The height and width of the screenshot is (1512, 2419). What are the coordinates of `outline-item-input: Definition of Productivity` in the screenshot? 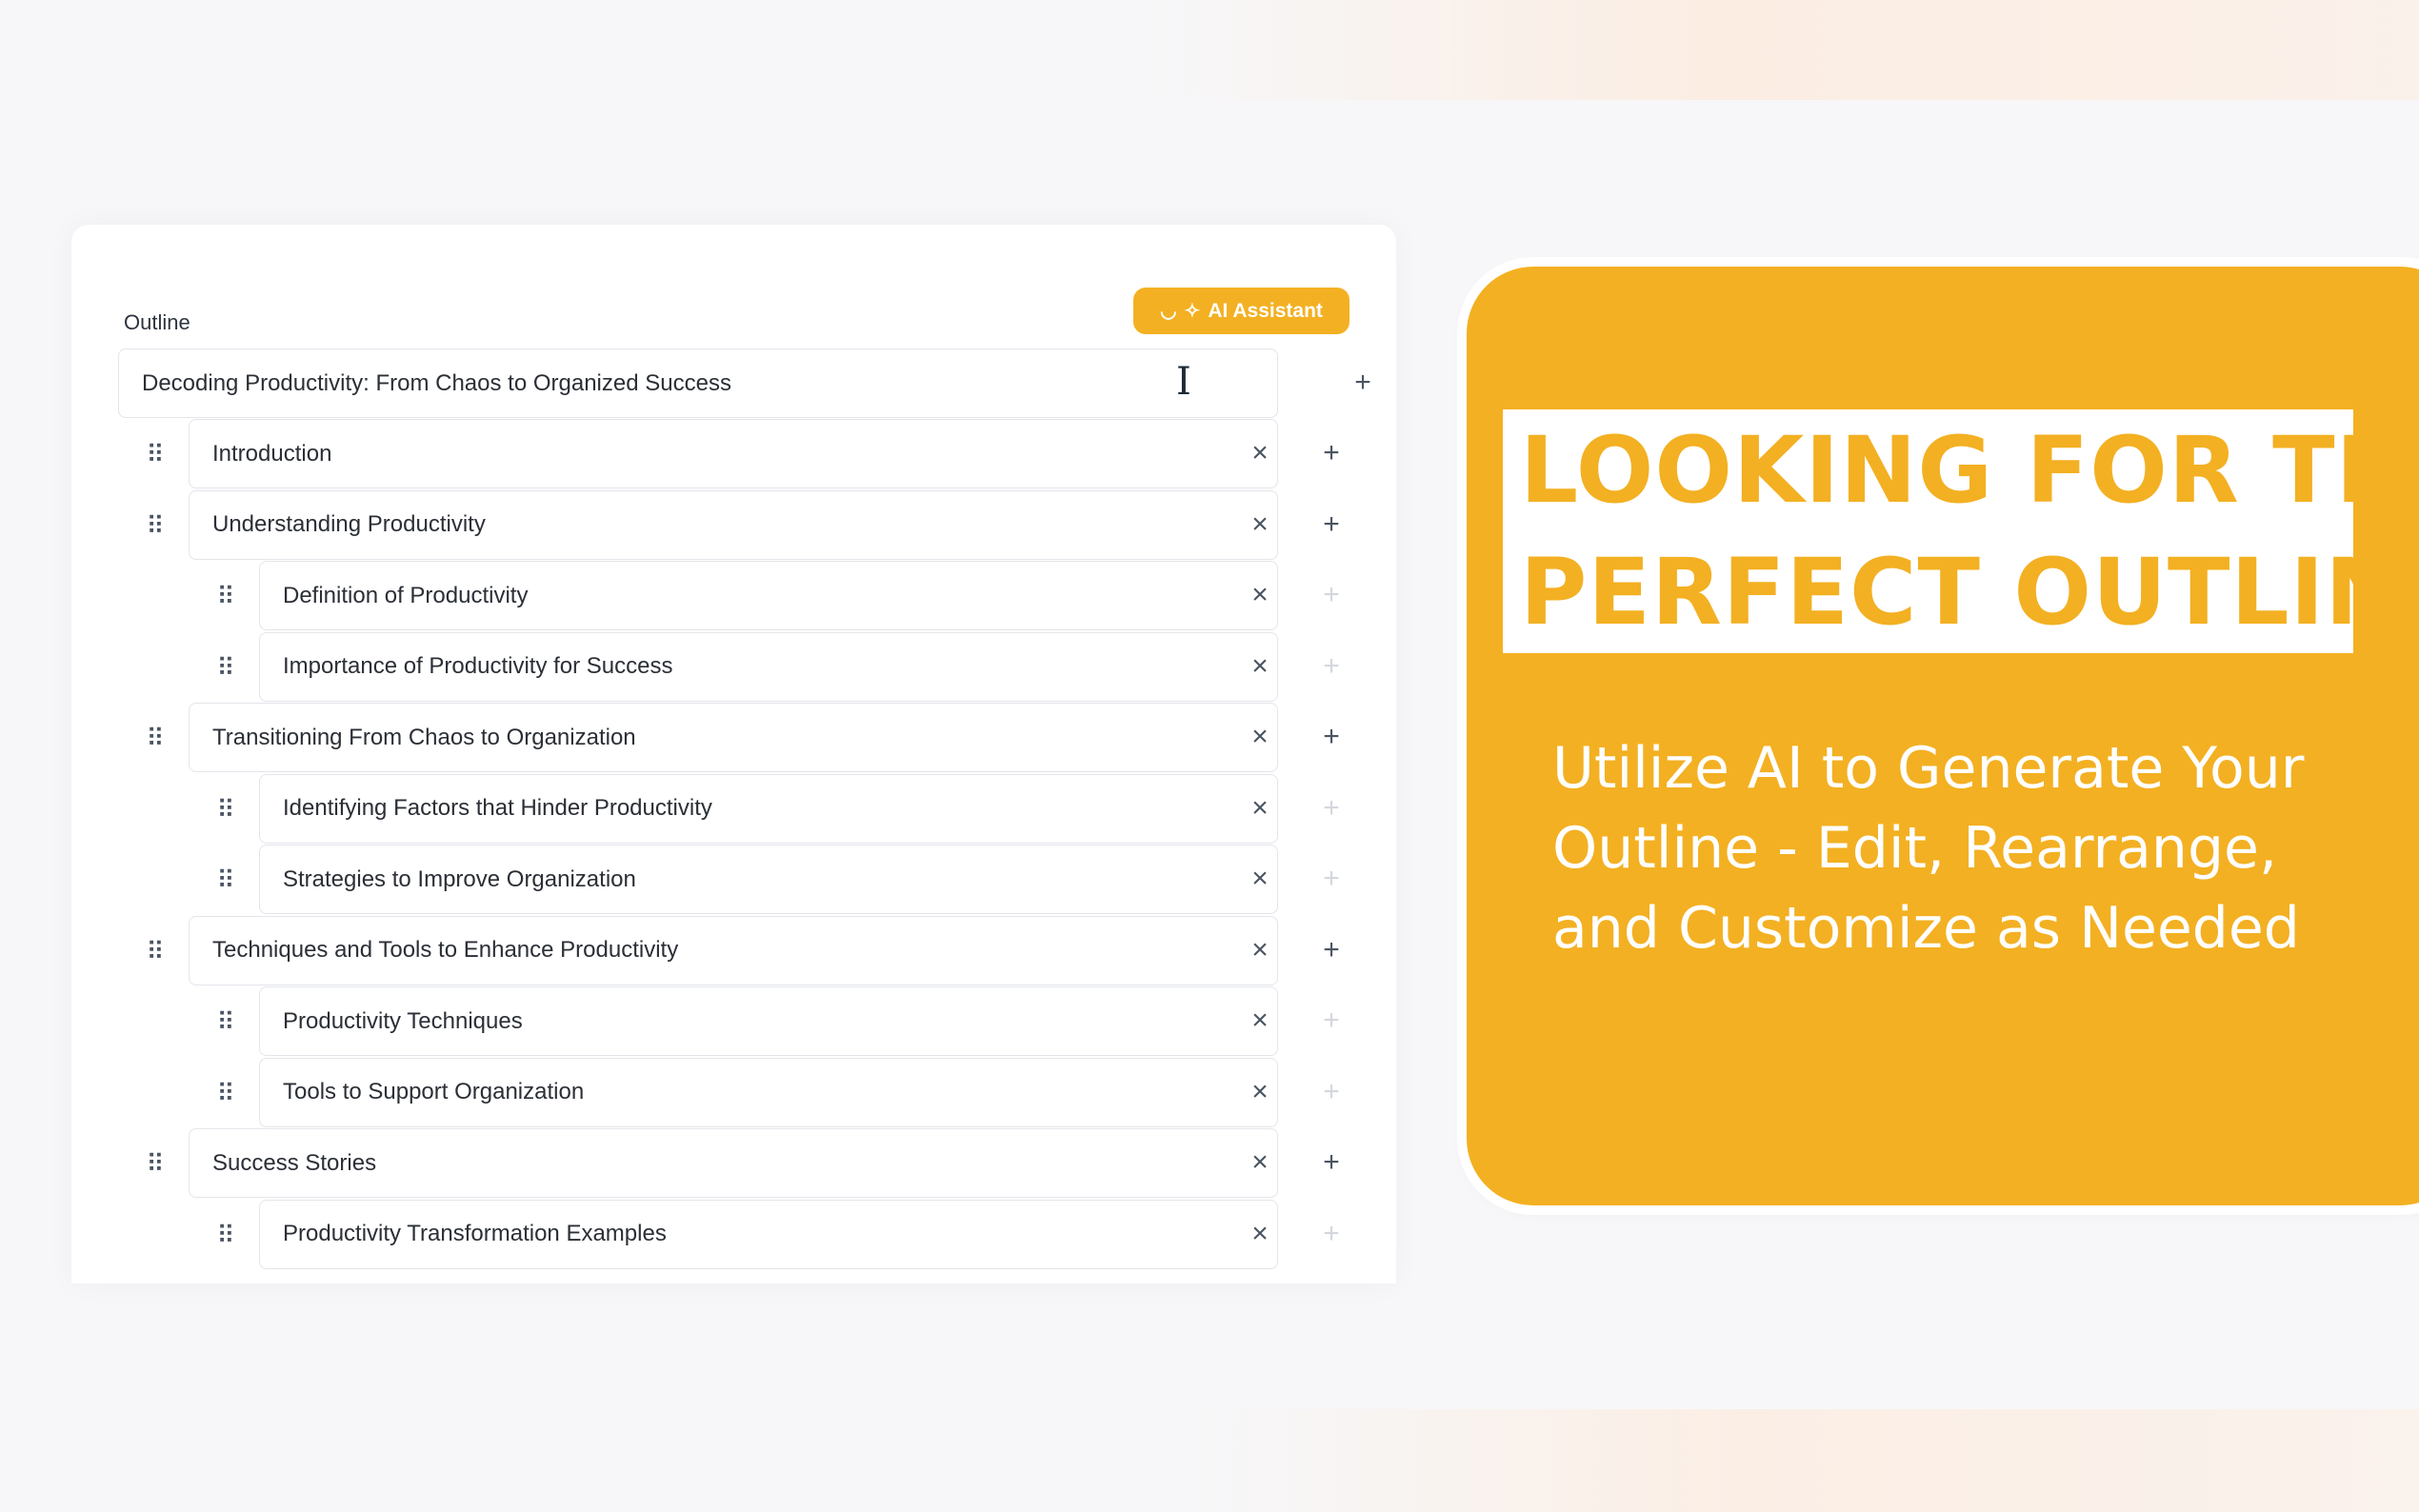 It's located at (768, 595).